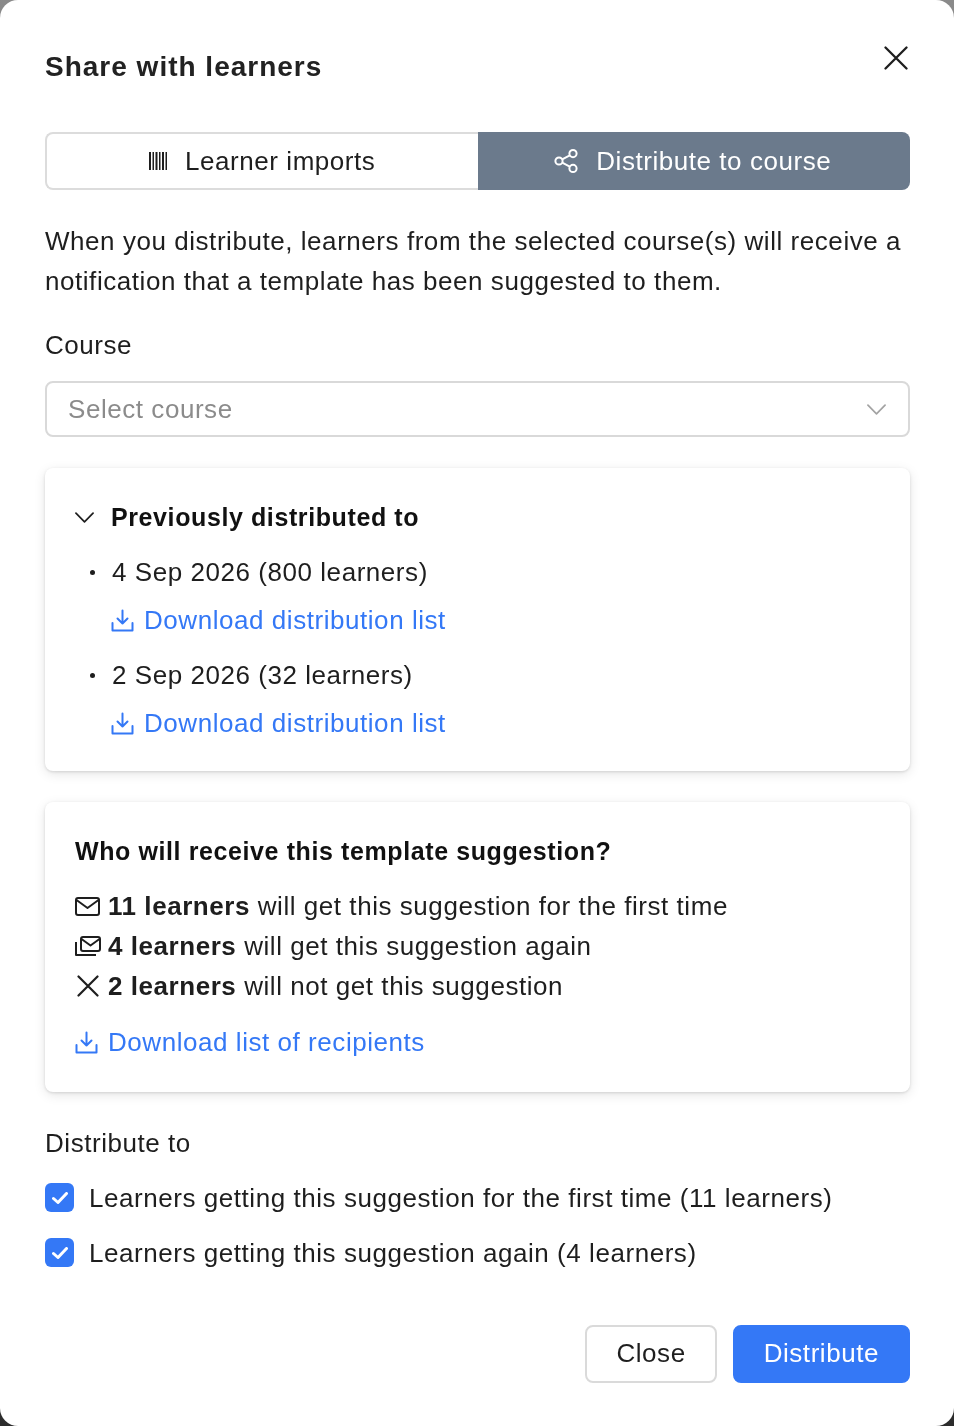 This screenshot has height=1426, width=954. What do you see at coordinates (87, 986) in the screenshot?
I see `cross-icon` at bounding box center [87, 986].